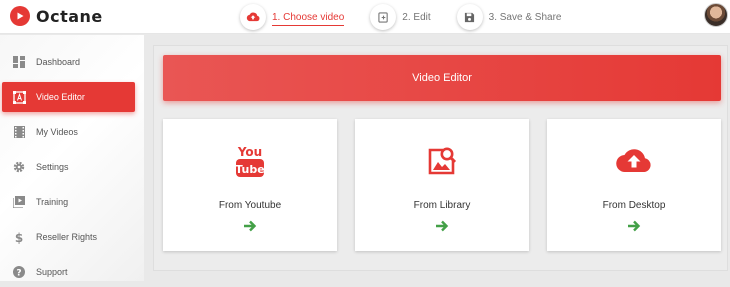  I want to click on source-card-youtube: You Tube From Youtube, so click(250, 185).